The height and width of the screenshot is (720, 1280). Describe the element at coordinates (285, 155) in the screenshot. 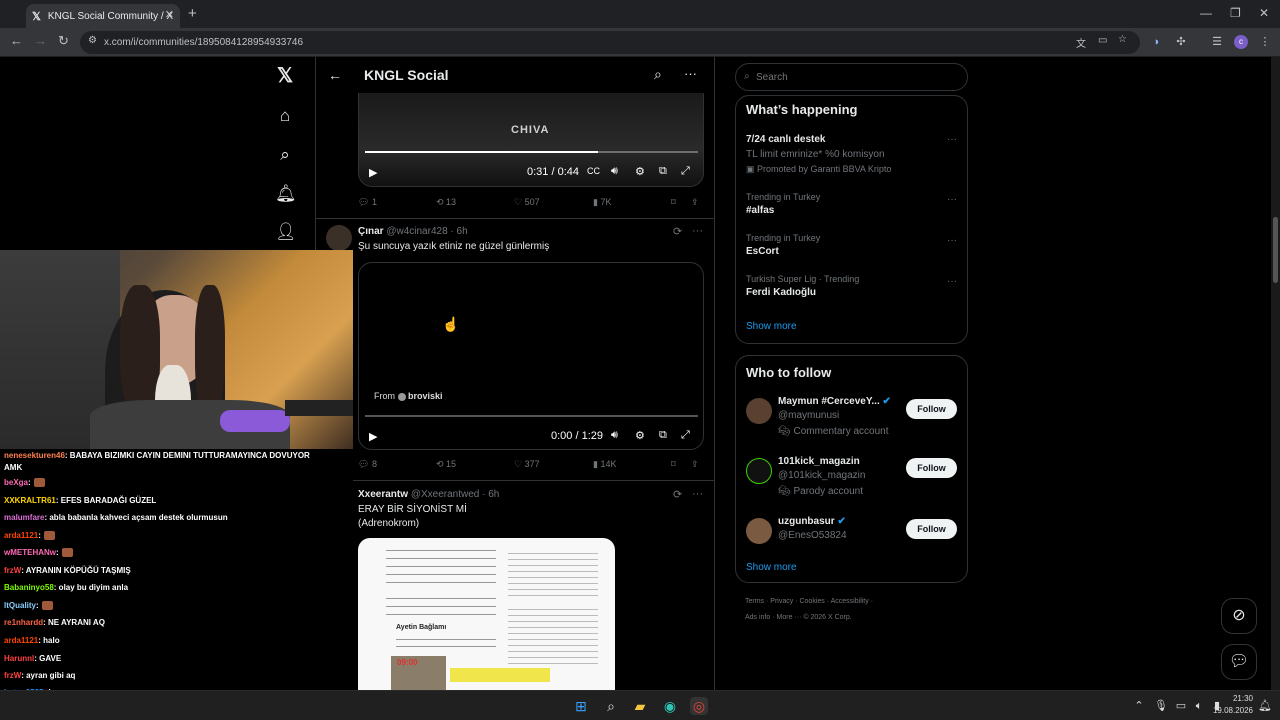

I see `explore-search-icon: ⌕` at that location.